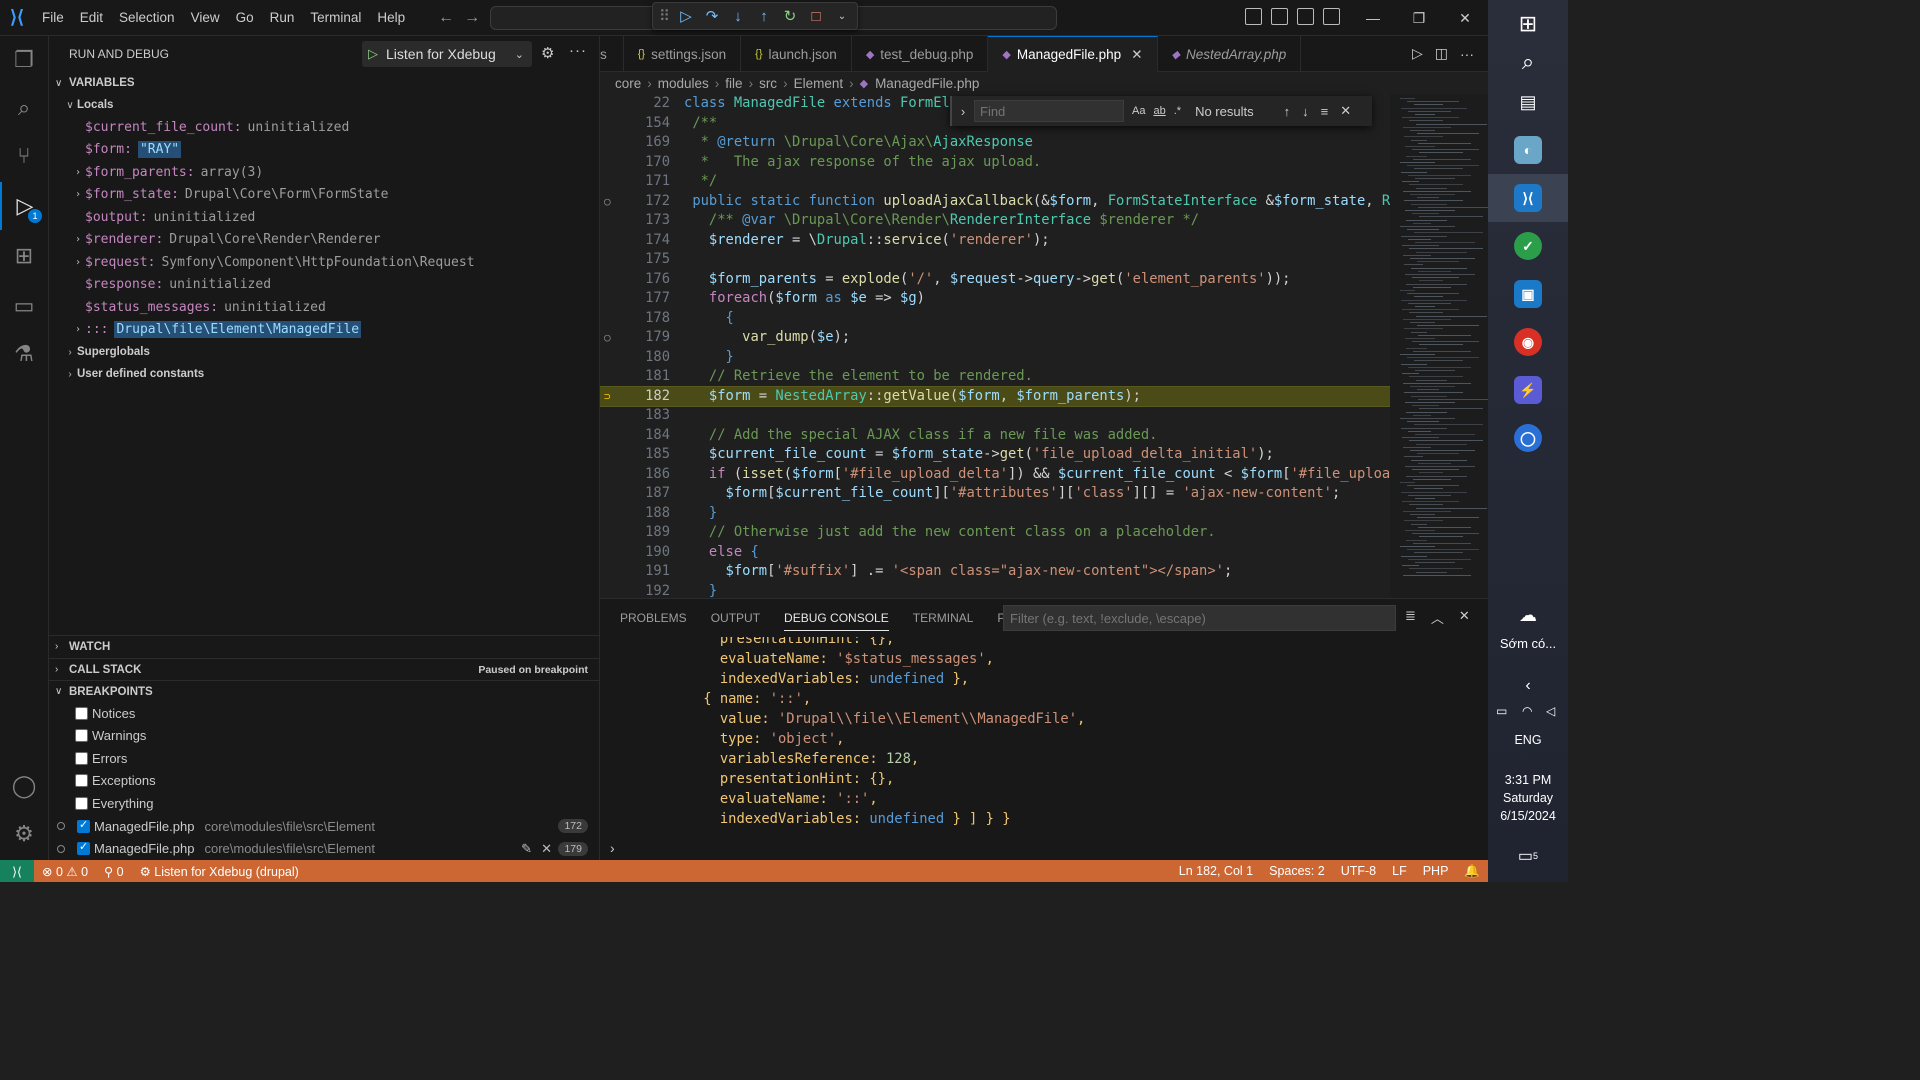  I want to click on menu-run: Run, so click(282, 18).